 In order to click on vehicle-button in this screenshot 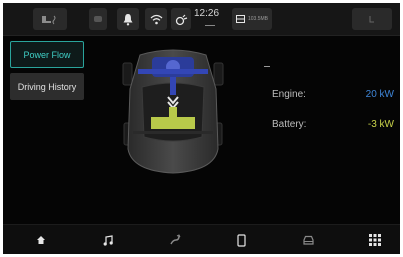, I will do `click(308, 240)`.